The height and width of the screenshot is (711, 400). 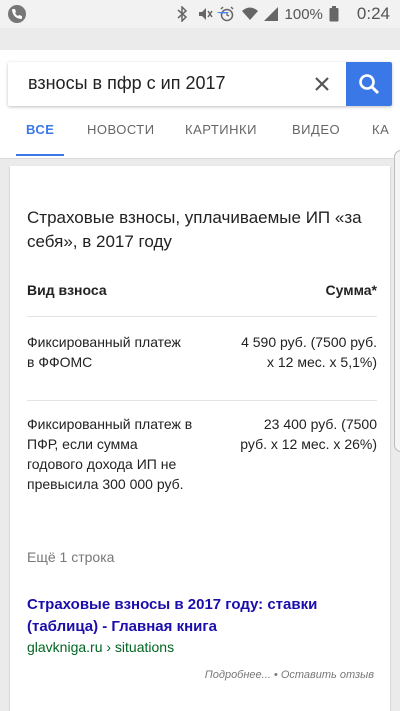 What do you see at coordinates (202, 297) in the screenshot?
I see `table-header: Вид взноса Сумма*` at bounding box center [202, 297].